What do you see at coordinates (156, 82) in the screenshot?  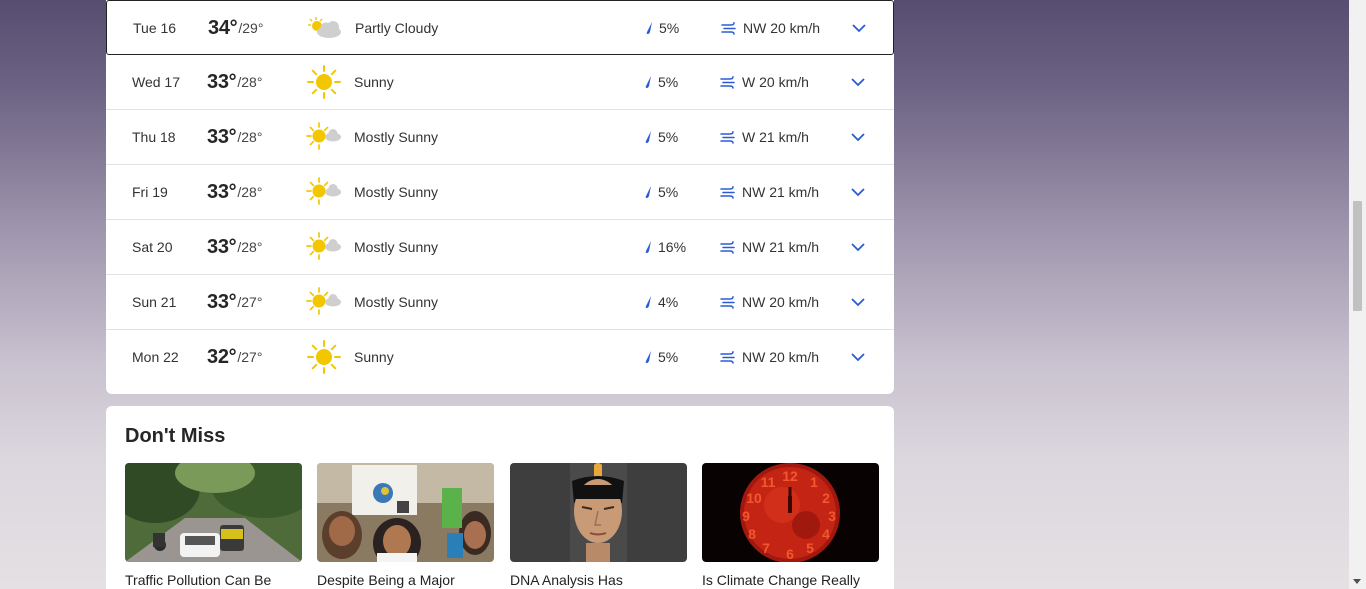 I see `forecast-day: Wed 17` at bounding box center [156, 82].